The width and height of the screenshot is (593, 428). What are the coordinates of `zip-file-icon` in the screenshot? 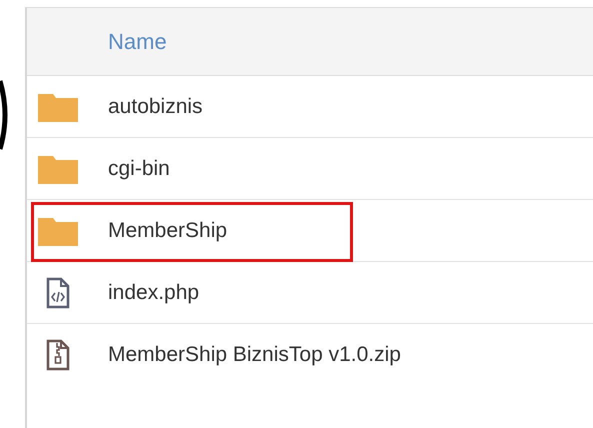 It's located at (58, 355).